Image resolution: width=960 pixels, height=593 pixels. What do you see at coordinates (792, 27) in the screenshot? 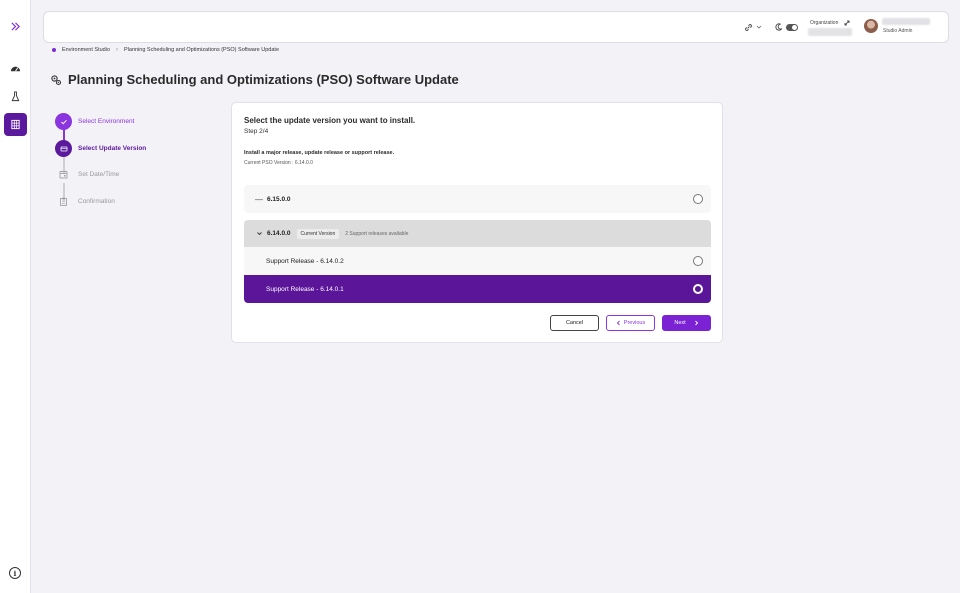
I see `toggle-switch` at bounding box center [792, 27].